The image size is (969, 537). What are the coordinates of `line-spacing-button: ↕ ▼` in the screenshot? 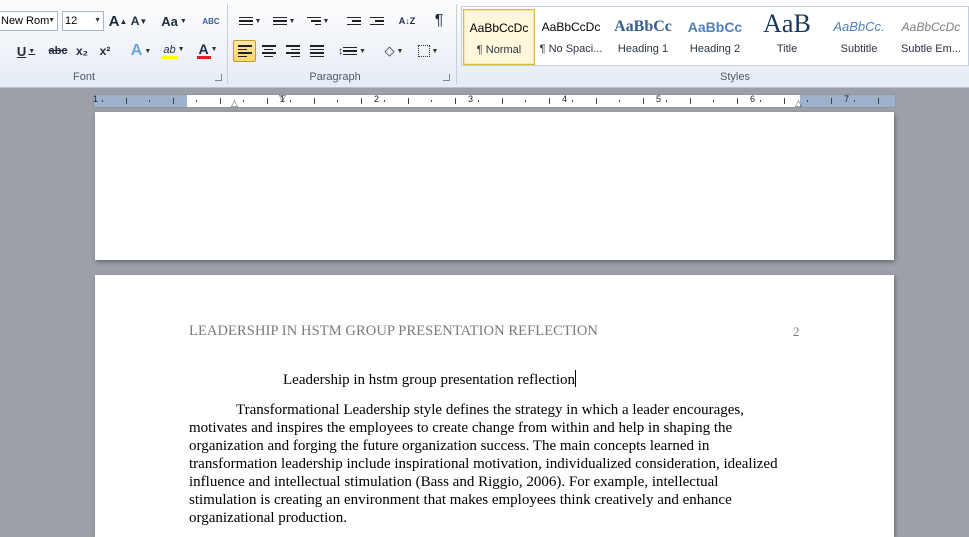 It's located at (352, 51).